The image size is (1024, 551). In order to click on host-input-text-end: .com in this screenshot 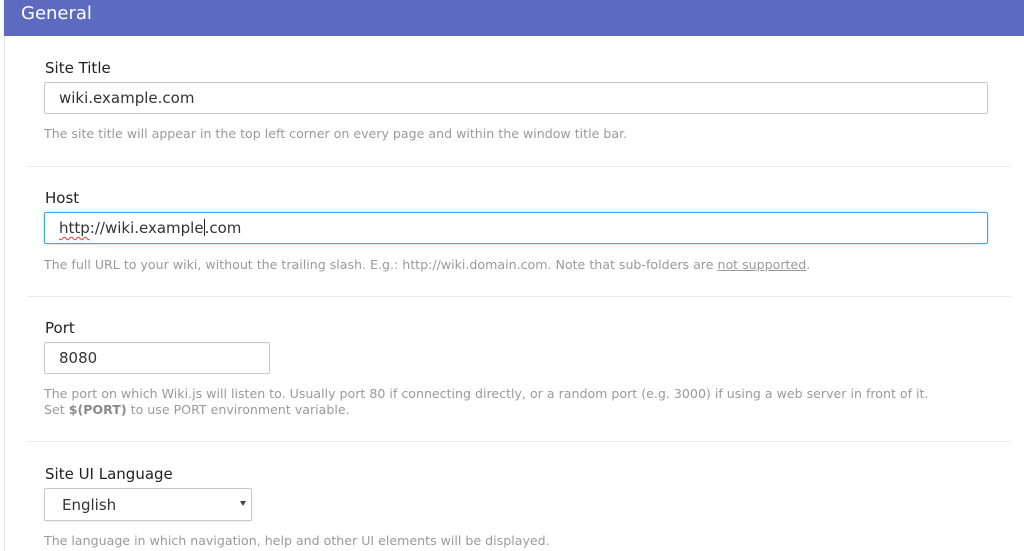, I will do `click(223, 228)`.